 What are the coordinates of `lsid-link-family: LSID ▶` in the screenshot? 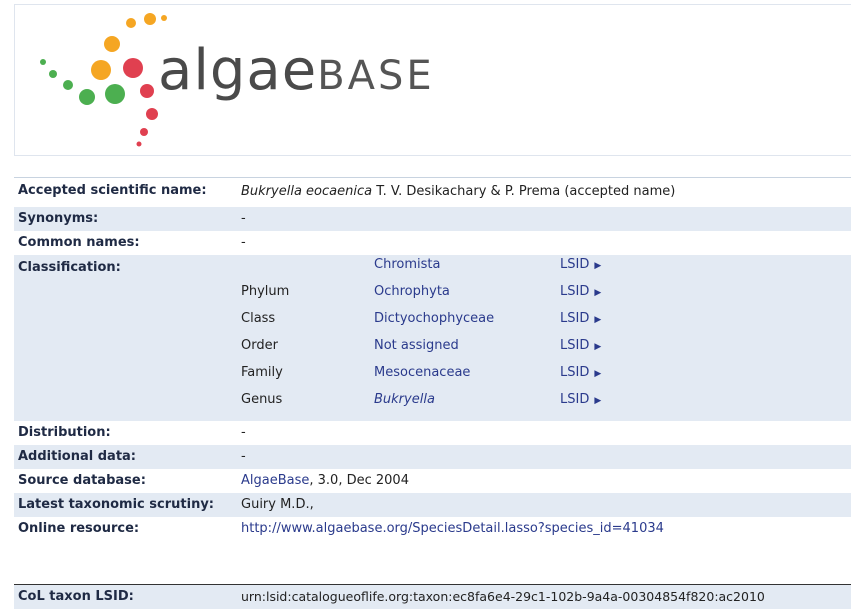 It's located at (580, 372).